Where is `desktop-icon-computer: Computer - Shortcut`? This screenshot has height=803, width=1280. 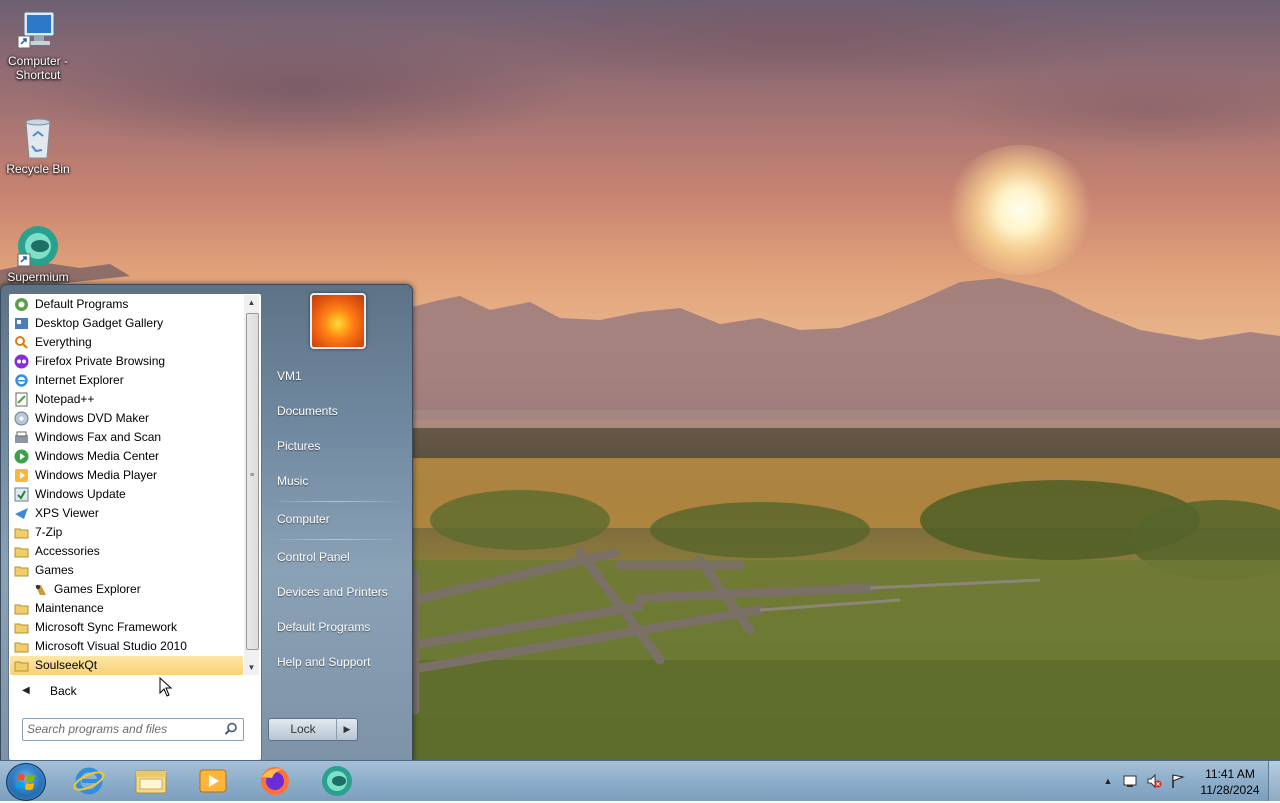 desktop-icon-computer: Computer - Shortcut is located at coordinates (38, 45).